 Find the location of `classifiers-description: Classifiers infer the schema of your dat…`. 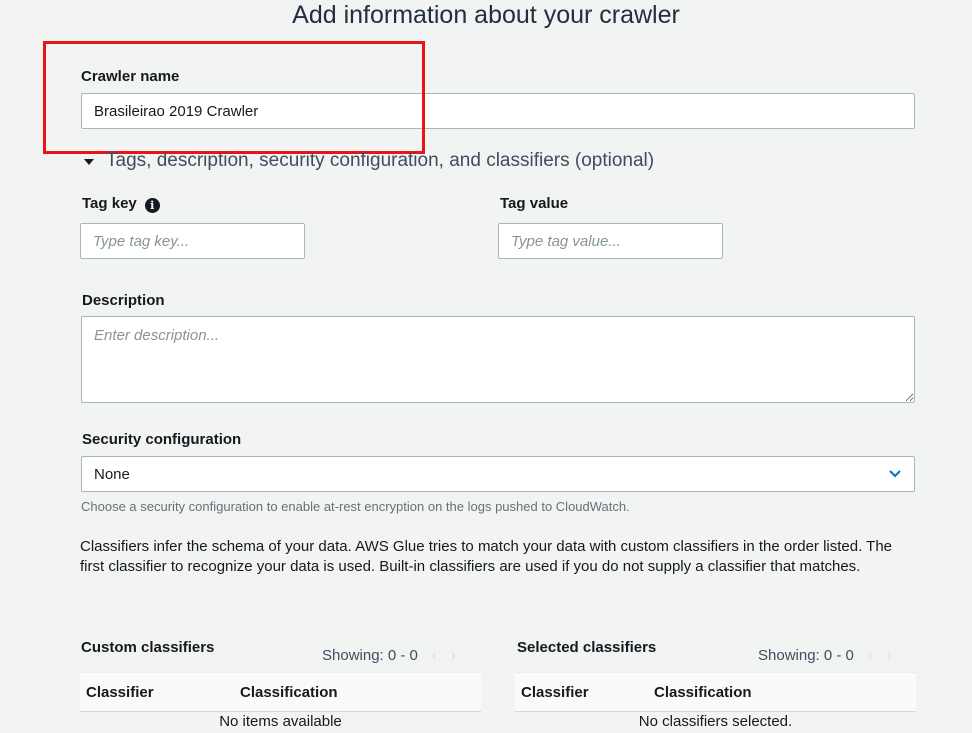

classifiers-description: Classifiers infer the schema of your dat… is located at coordinates (486, 556).